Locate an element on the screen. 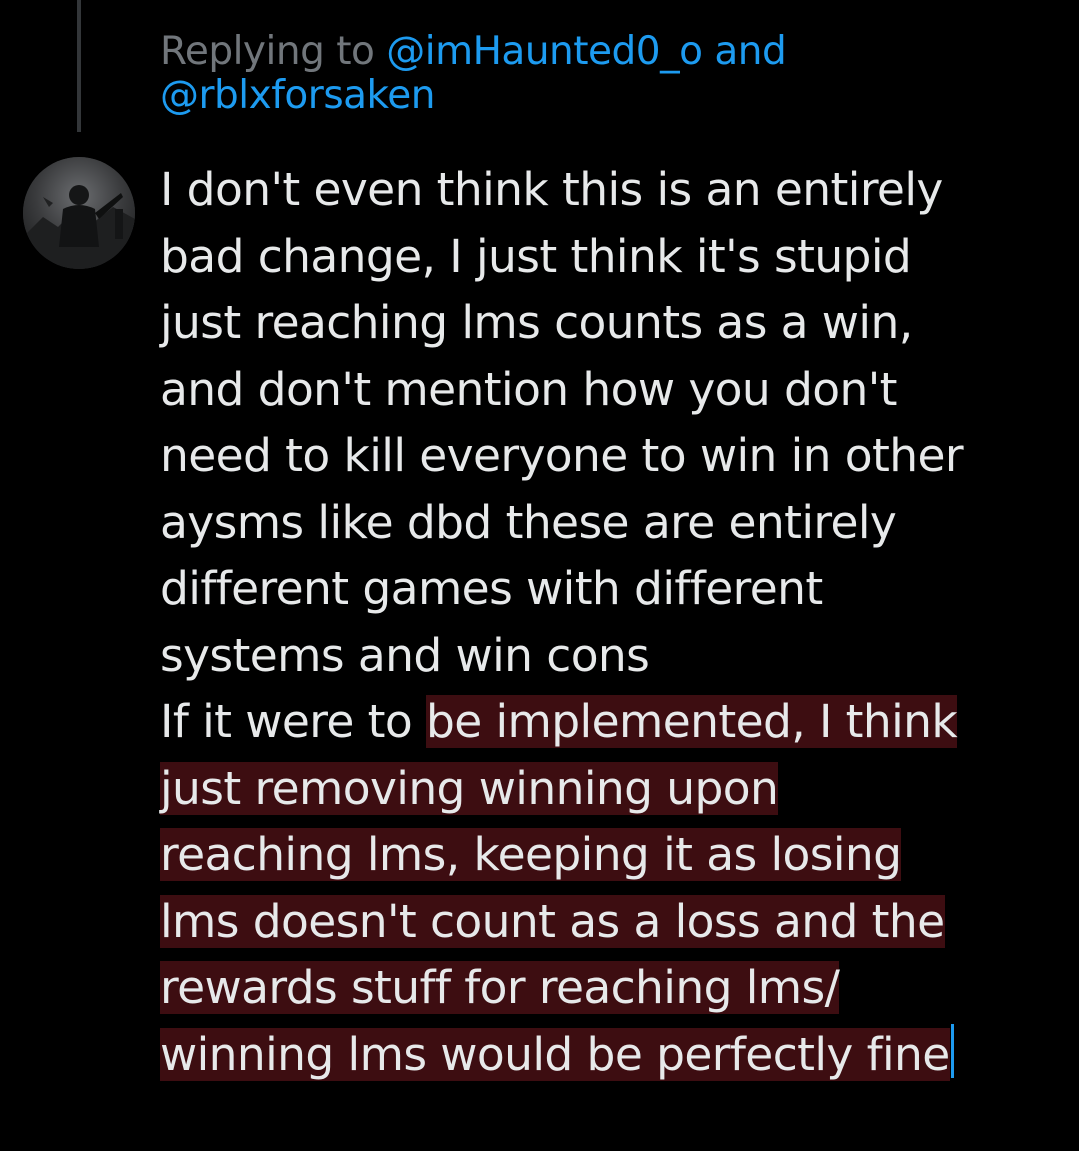 Image resolution: width=1079 pixels, height=1151 pixels. text-selection-caret is located at coordinates (952, 1050).